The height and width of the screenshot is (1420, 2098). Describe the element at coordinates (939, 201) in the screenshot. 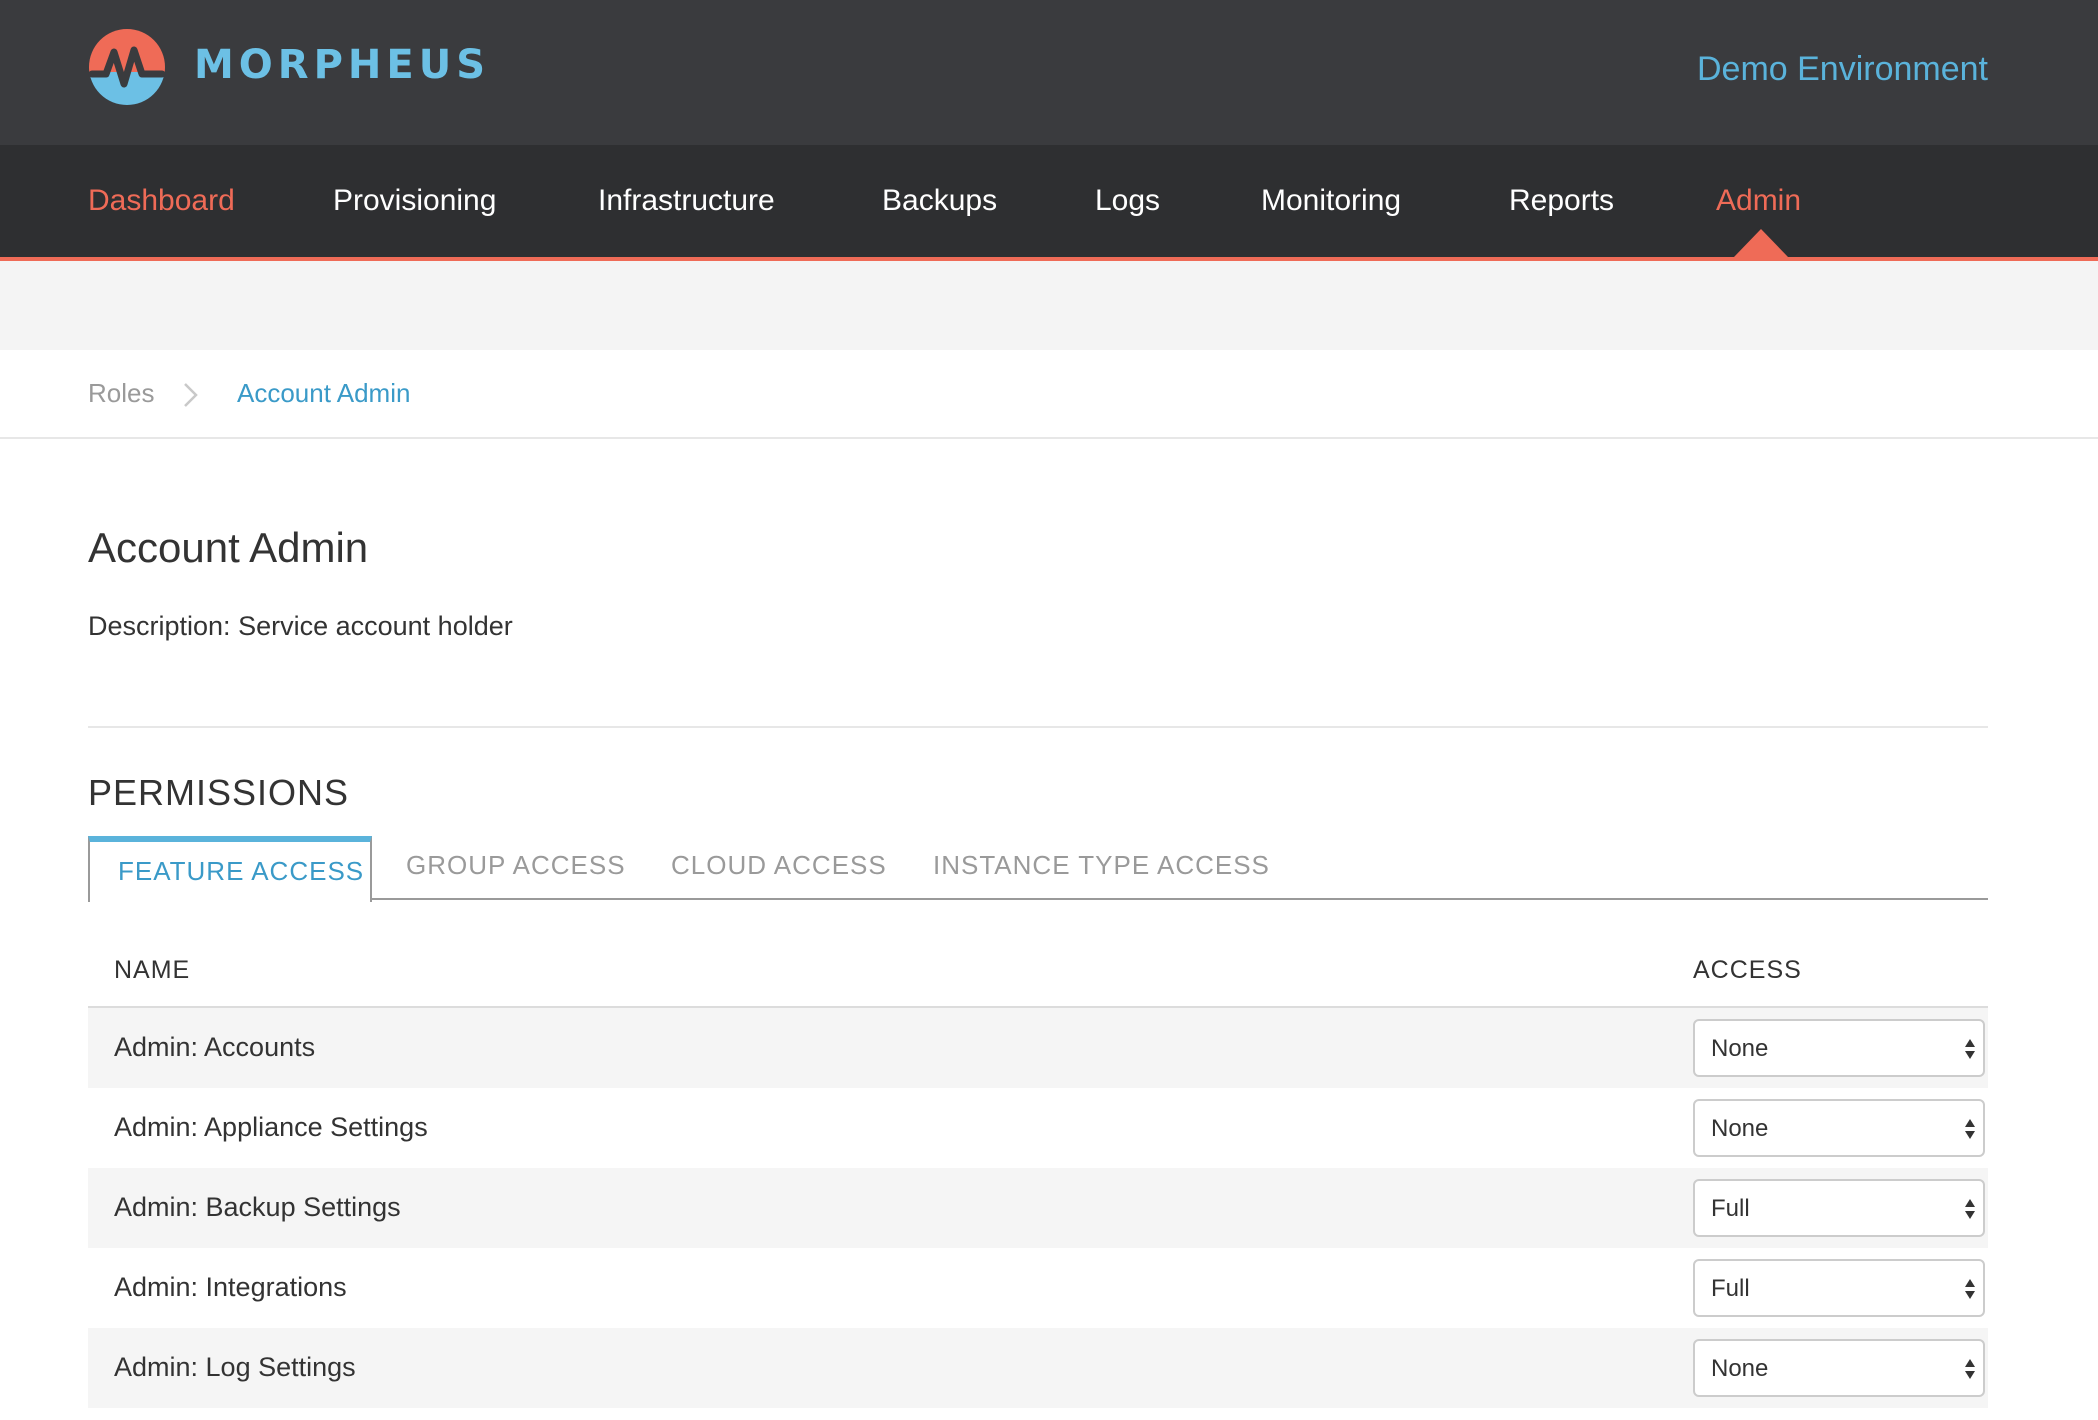

I see `nav-item-backups: Backups` at that location.